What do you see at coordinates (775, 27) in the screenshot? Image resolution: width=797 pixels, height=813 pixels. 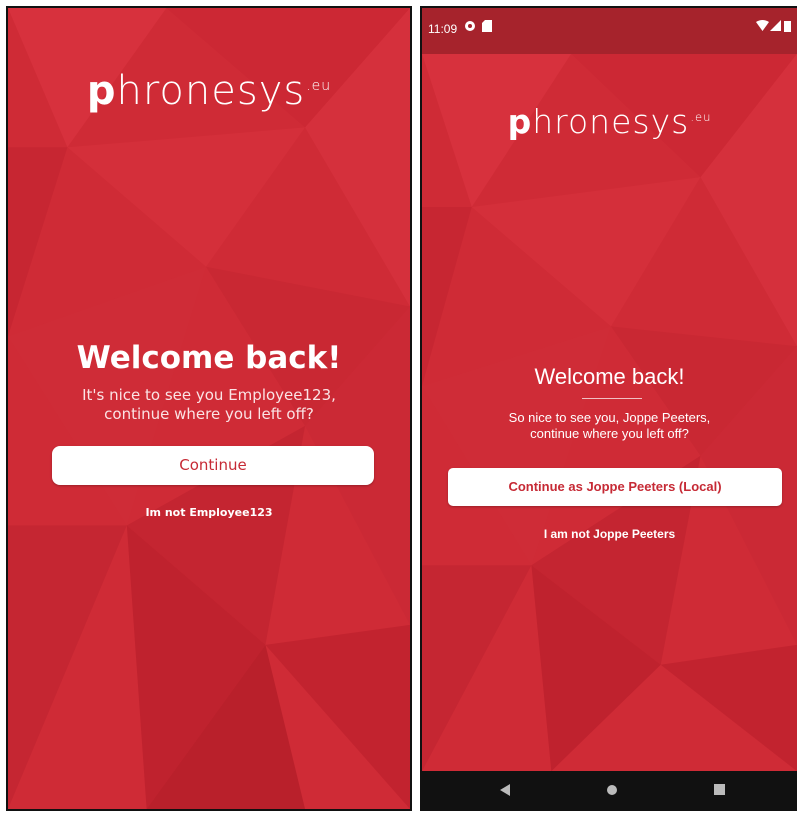 I see `signal-icon` at bounding box center [775, 27].